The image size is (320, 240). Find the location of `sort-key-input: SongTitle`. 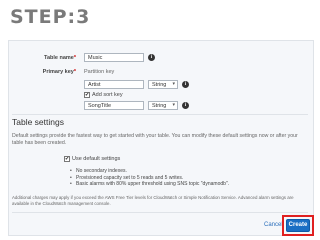

sort-key-input: SongTitle is located at coordinates (114, 105).